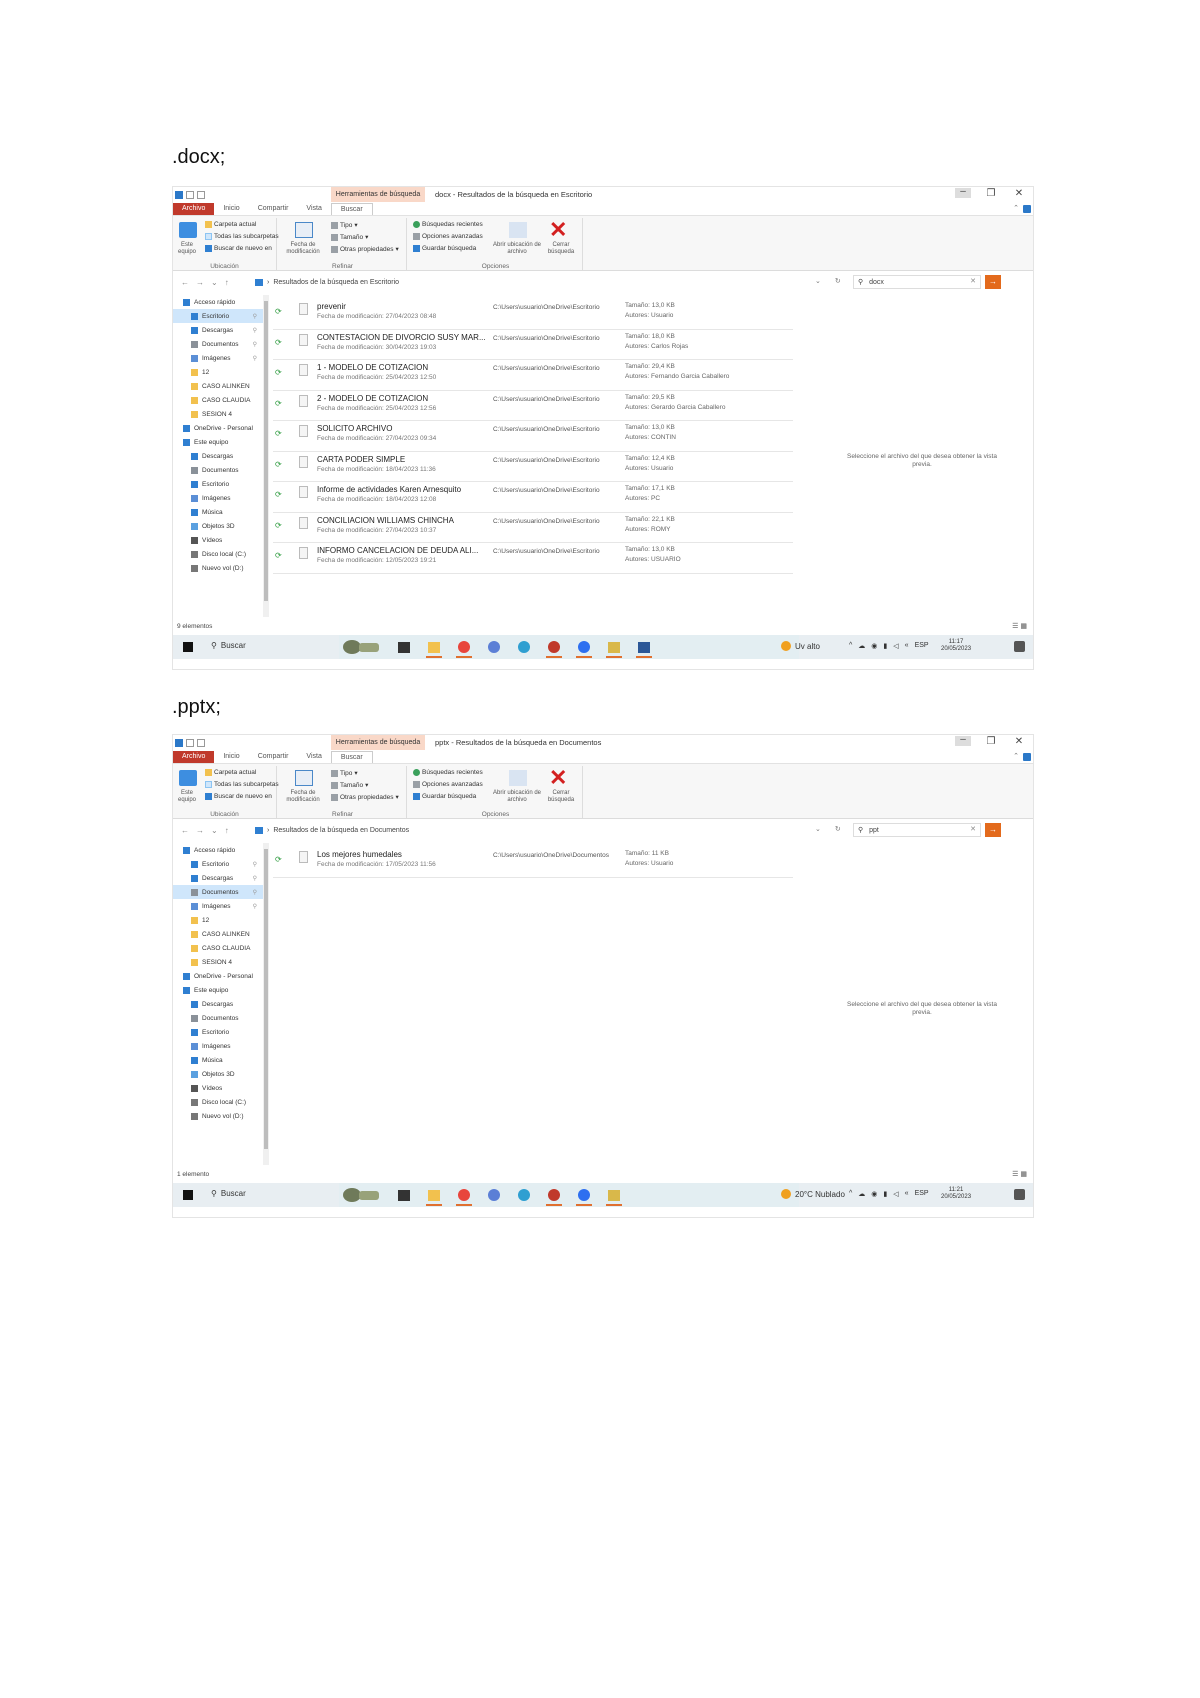  What do you see at coordinates (219, 878) in the screenshot?
I see `nav-item: Descargas ⚲` at bounding box center [219, 878].